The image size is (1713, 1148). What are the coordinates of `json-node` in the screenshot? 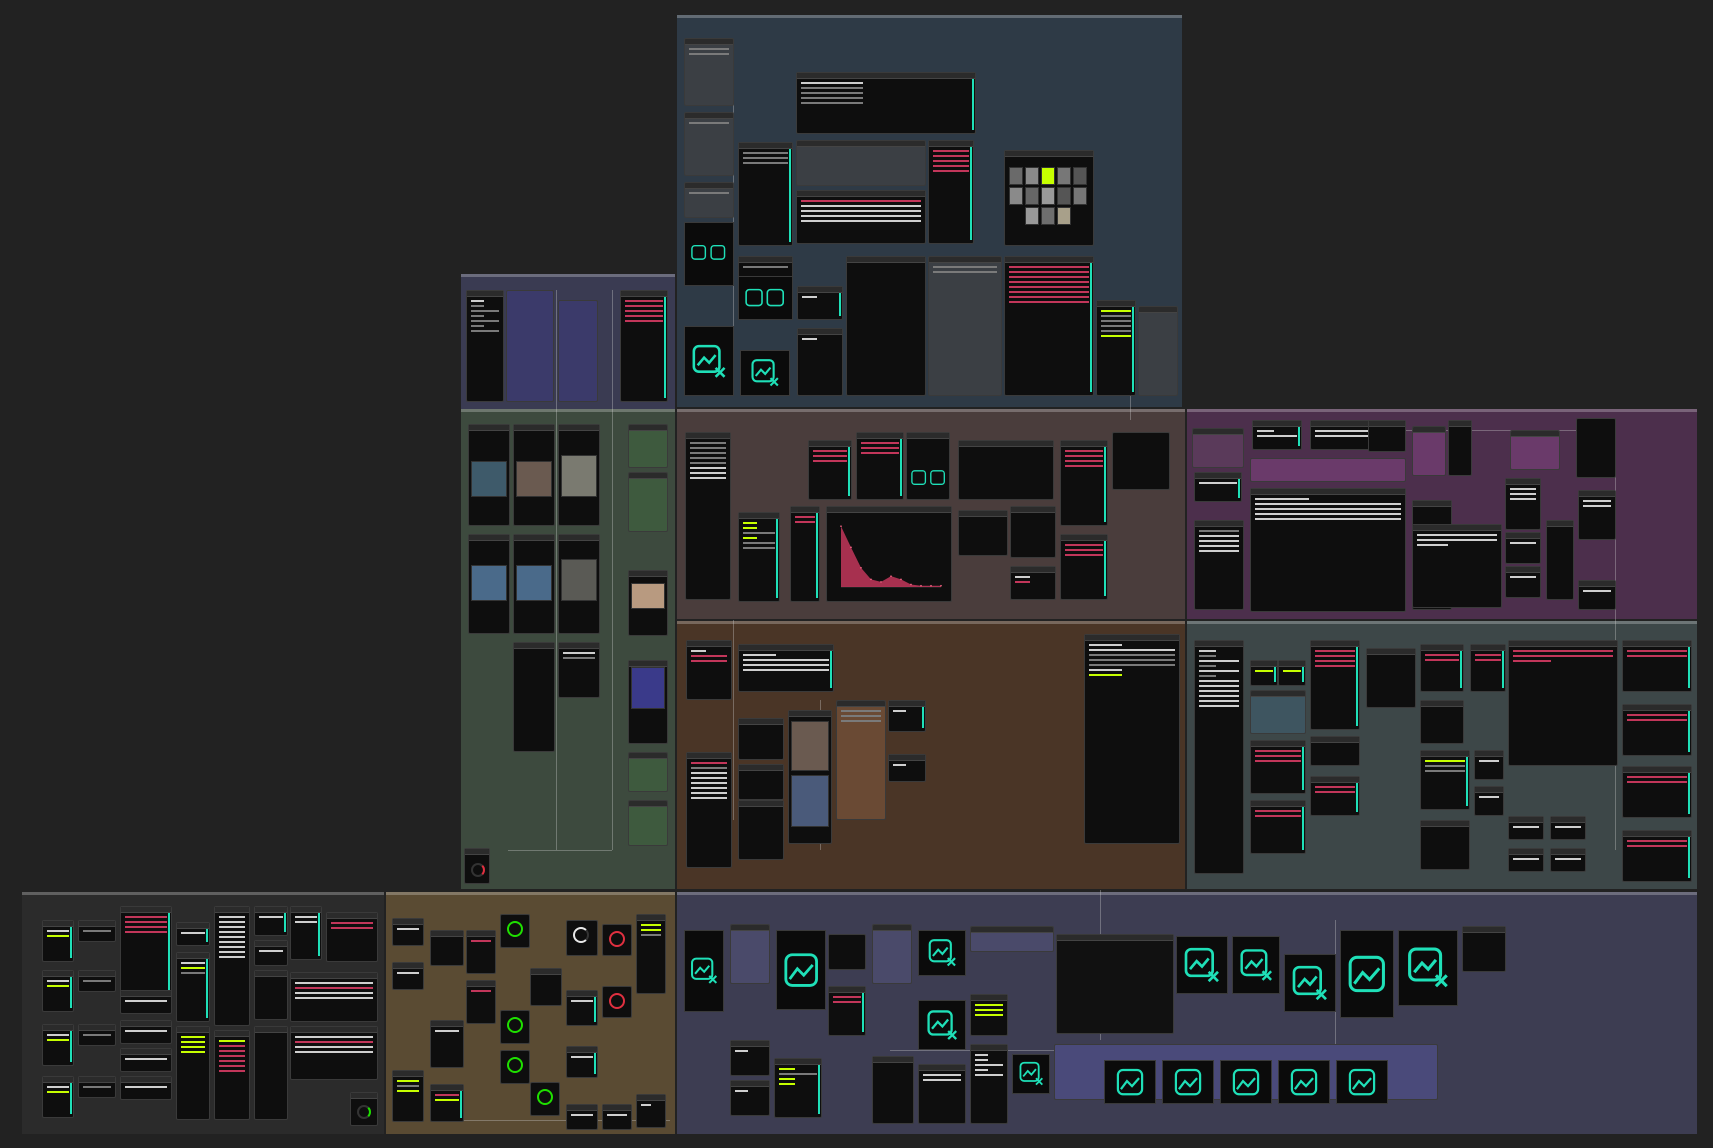 It's located at (485, 346).